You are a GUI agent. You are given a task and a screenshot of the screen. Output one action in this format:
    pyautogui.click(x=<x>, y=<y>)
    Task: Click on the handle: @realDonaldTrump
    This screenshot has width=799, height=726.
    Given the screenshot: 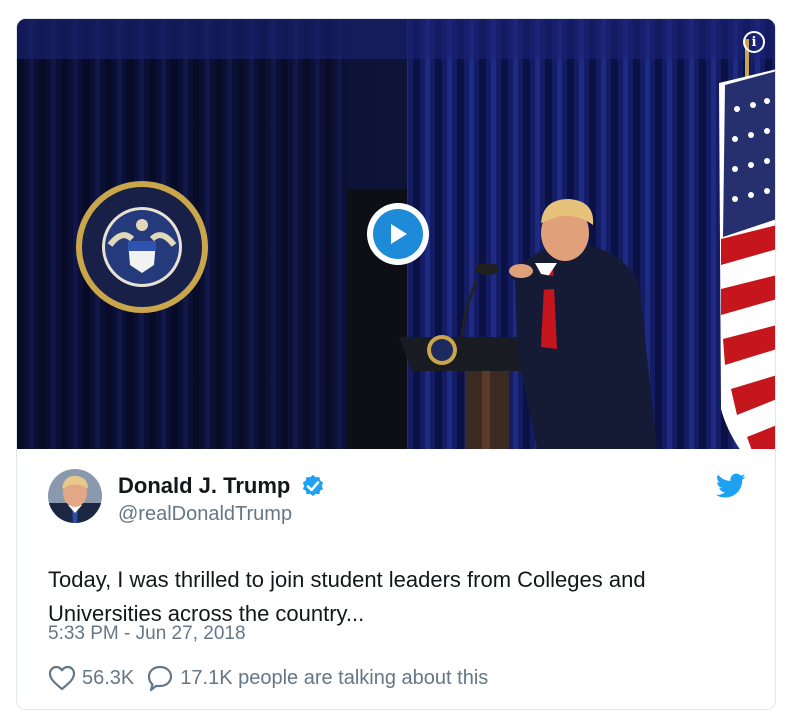 What is the action you would take?
    pyautogui.click(x=221, y=514)
    